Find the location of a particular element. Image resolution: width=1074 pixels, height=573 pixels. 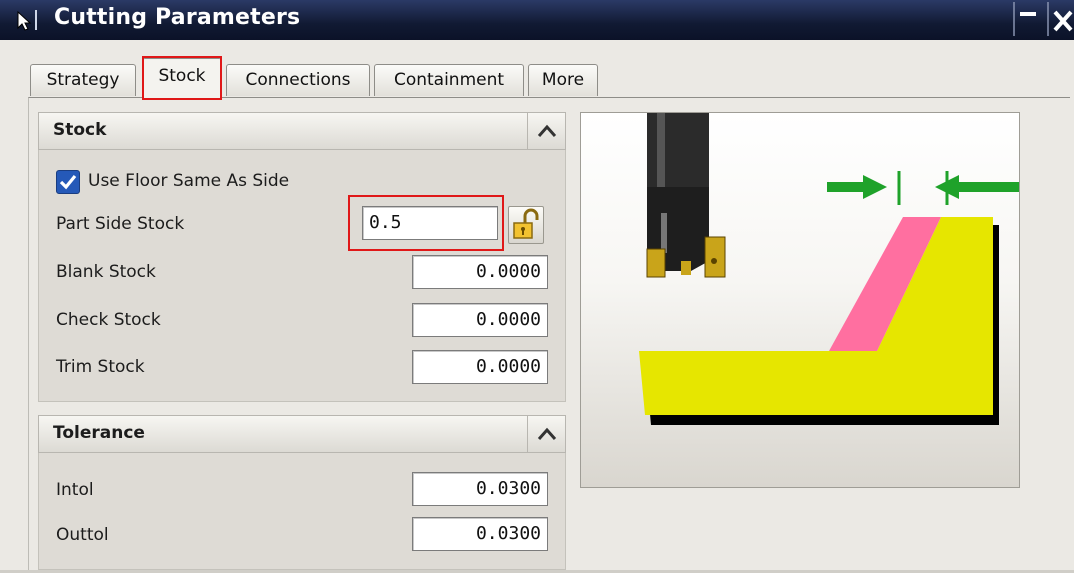

blank-stock-field: 0.0000 is located at coordinates (480, 272).